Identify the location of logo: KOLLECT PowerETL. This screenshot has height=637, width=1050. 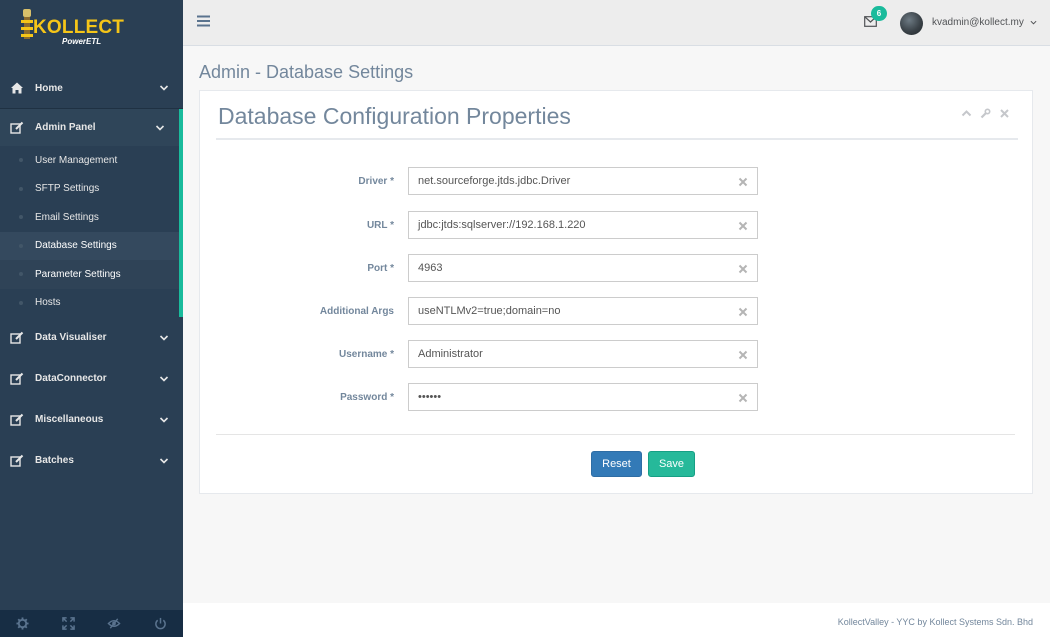
(91, 27).